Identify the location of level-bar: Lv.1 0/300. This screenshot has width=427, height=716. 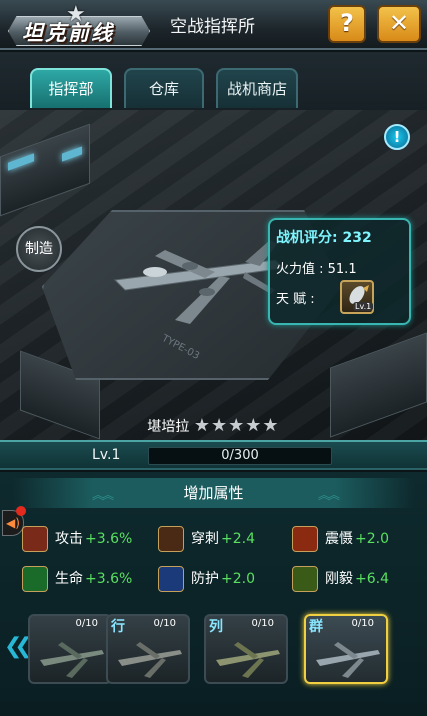
(213, 455).